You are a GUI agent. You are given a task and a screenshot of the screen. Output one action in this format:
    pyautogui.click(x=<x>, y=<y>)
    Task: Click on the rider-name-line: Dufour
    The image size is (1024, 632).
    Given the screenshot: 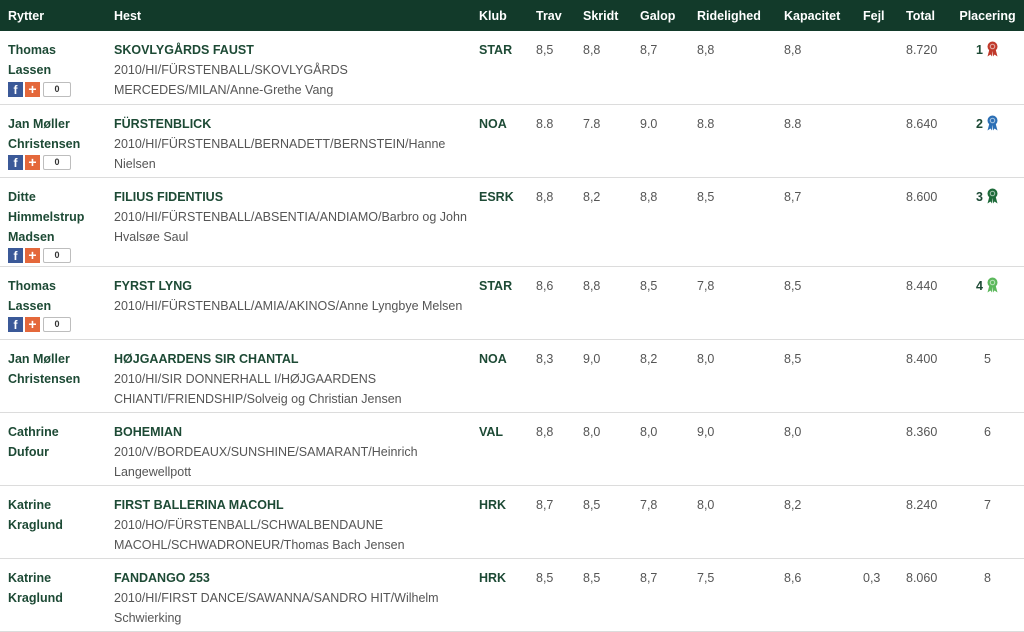 What is the action you would take?
    pyautogui.click(x=57, y=452)
    